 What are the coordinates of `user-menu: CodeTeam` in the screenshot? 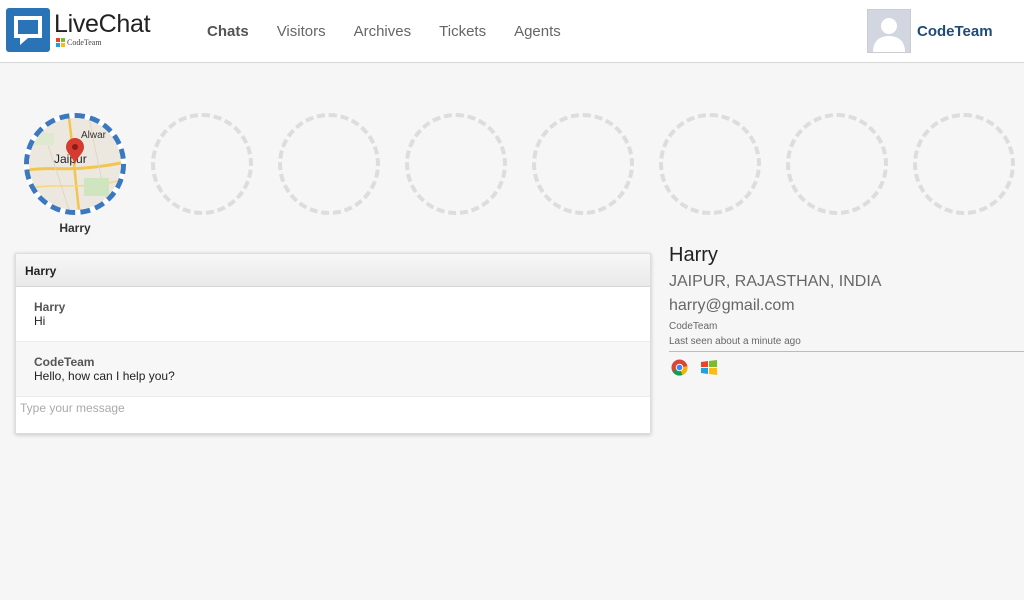 It's located at (930, 31).